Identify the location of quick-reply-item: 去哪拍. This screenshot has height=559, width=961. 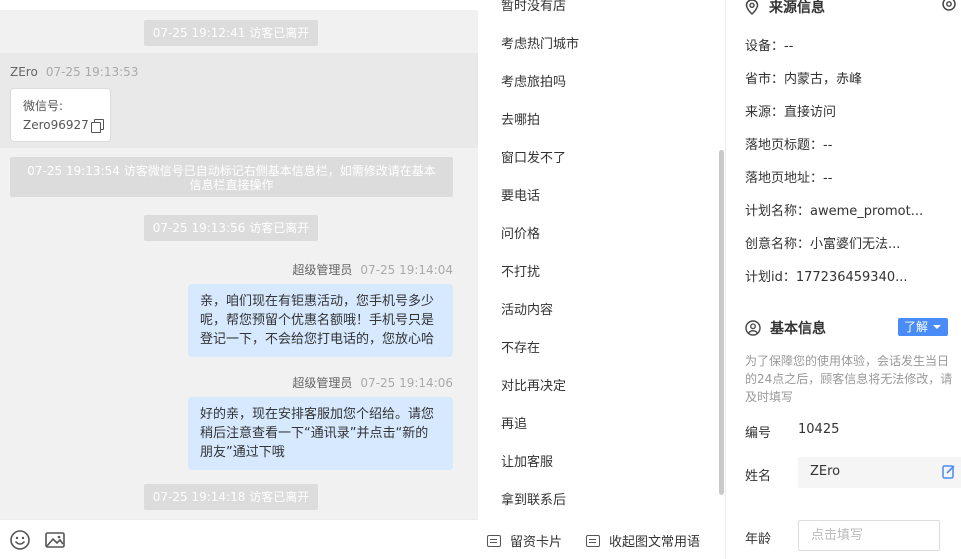
(520, 121).